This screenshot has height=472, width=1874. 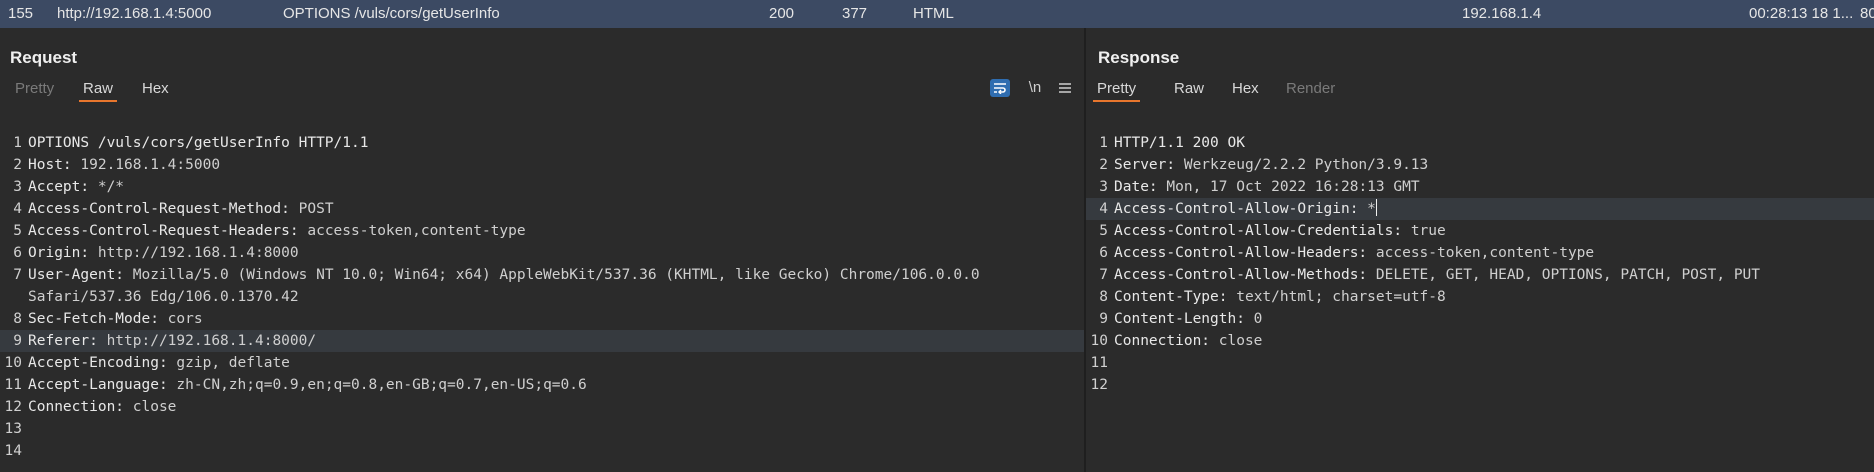 I want to click on request-line: 12 Connection: close, so click(x=90, y=407).